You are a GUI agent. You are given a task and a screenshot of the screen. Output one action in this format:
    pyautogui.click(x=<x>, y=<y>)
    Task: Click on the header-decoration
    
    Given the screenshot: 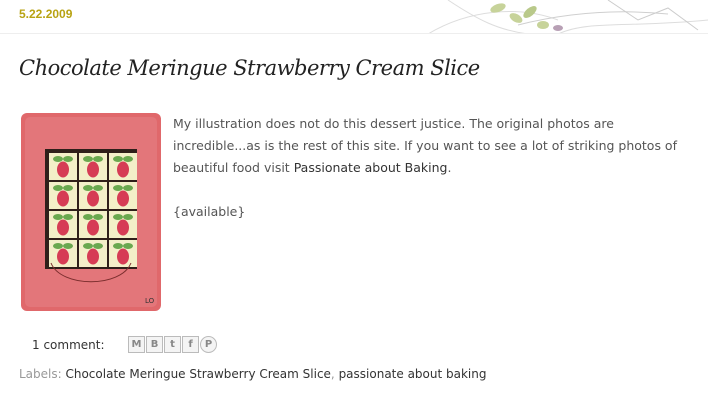 What is the action you would take?
    pyautogui.click(x=567, y=17)
    